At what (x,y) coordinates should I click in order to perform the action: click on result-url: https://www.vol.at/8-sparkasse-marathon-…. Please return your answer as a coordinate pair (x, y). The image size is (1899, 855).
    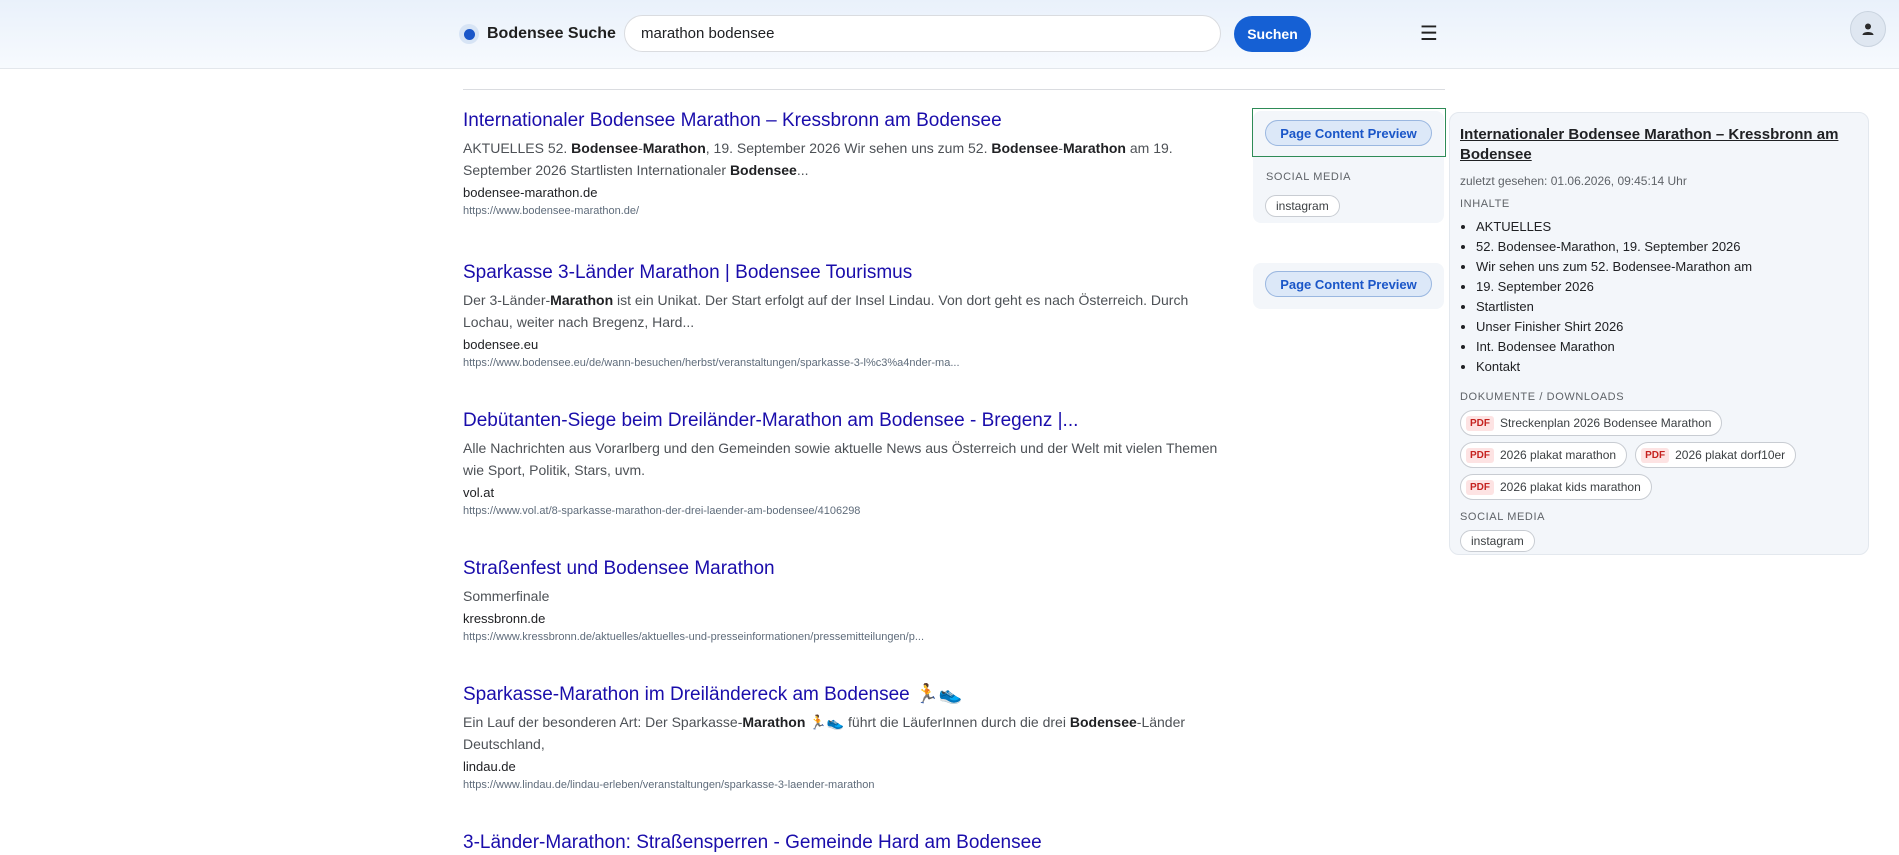
    Looking at the image, I should click on (850, 511).